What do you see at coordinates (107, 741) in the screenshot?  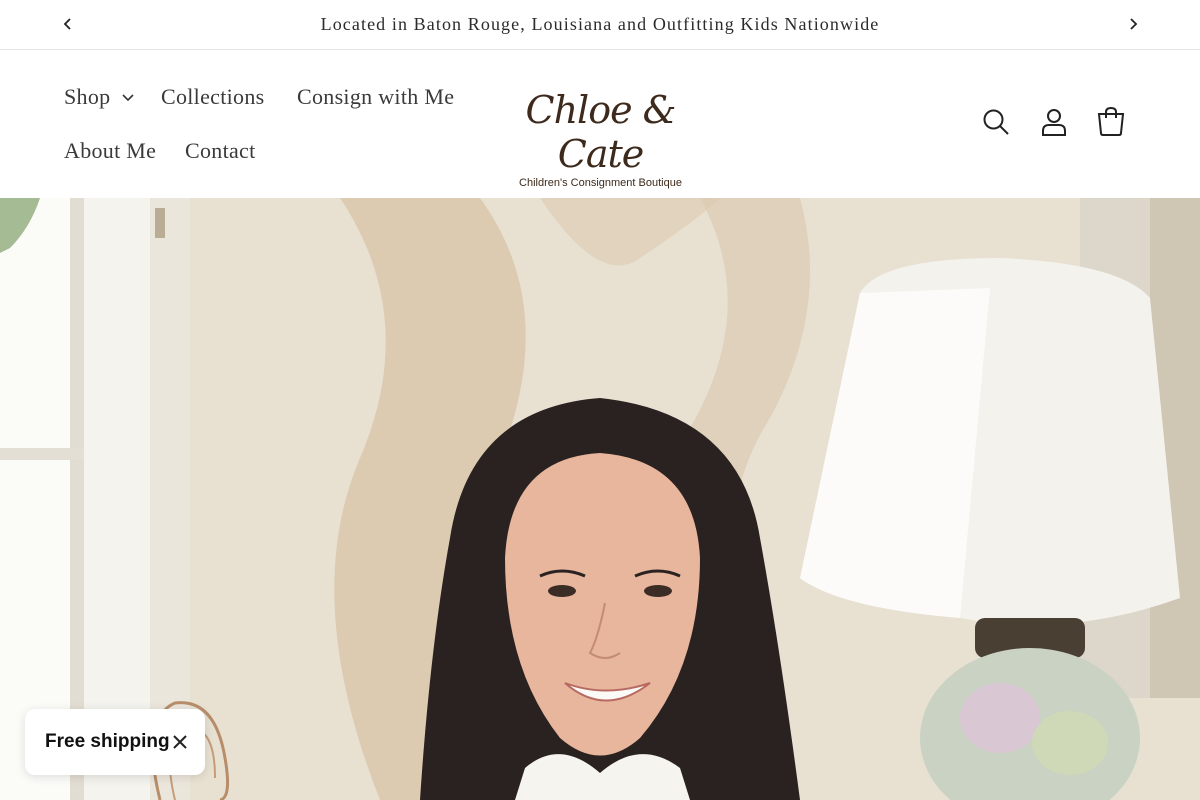 I see `free-shipping-label: Free shipping` at bounding box center [107, 741].